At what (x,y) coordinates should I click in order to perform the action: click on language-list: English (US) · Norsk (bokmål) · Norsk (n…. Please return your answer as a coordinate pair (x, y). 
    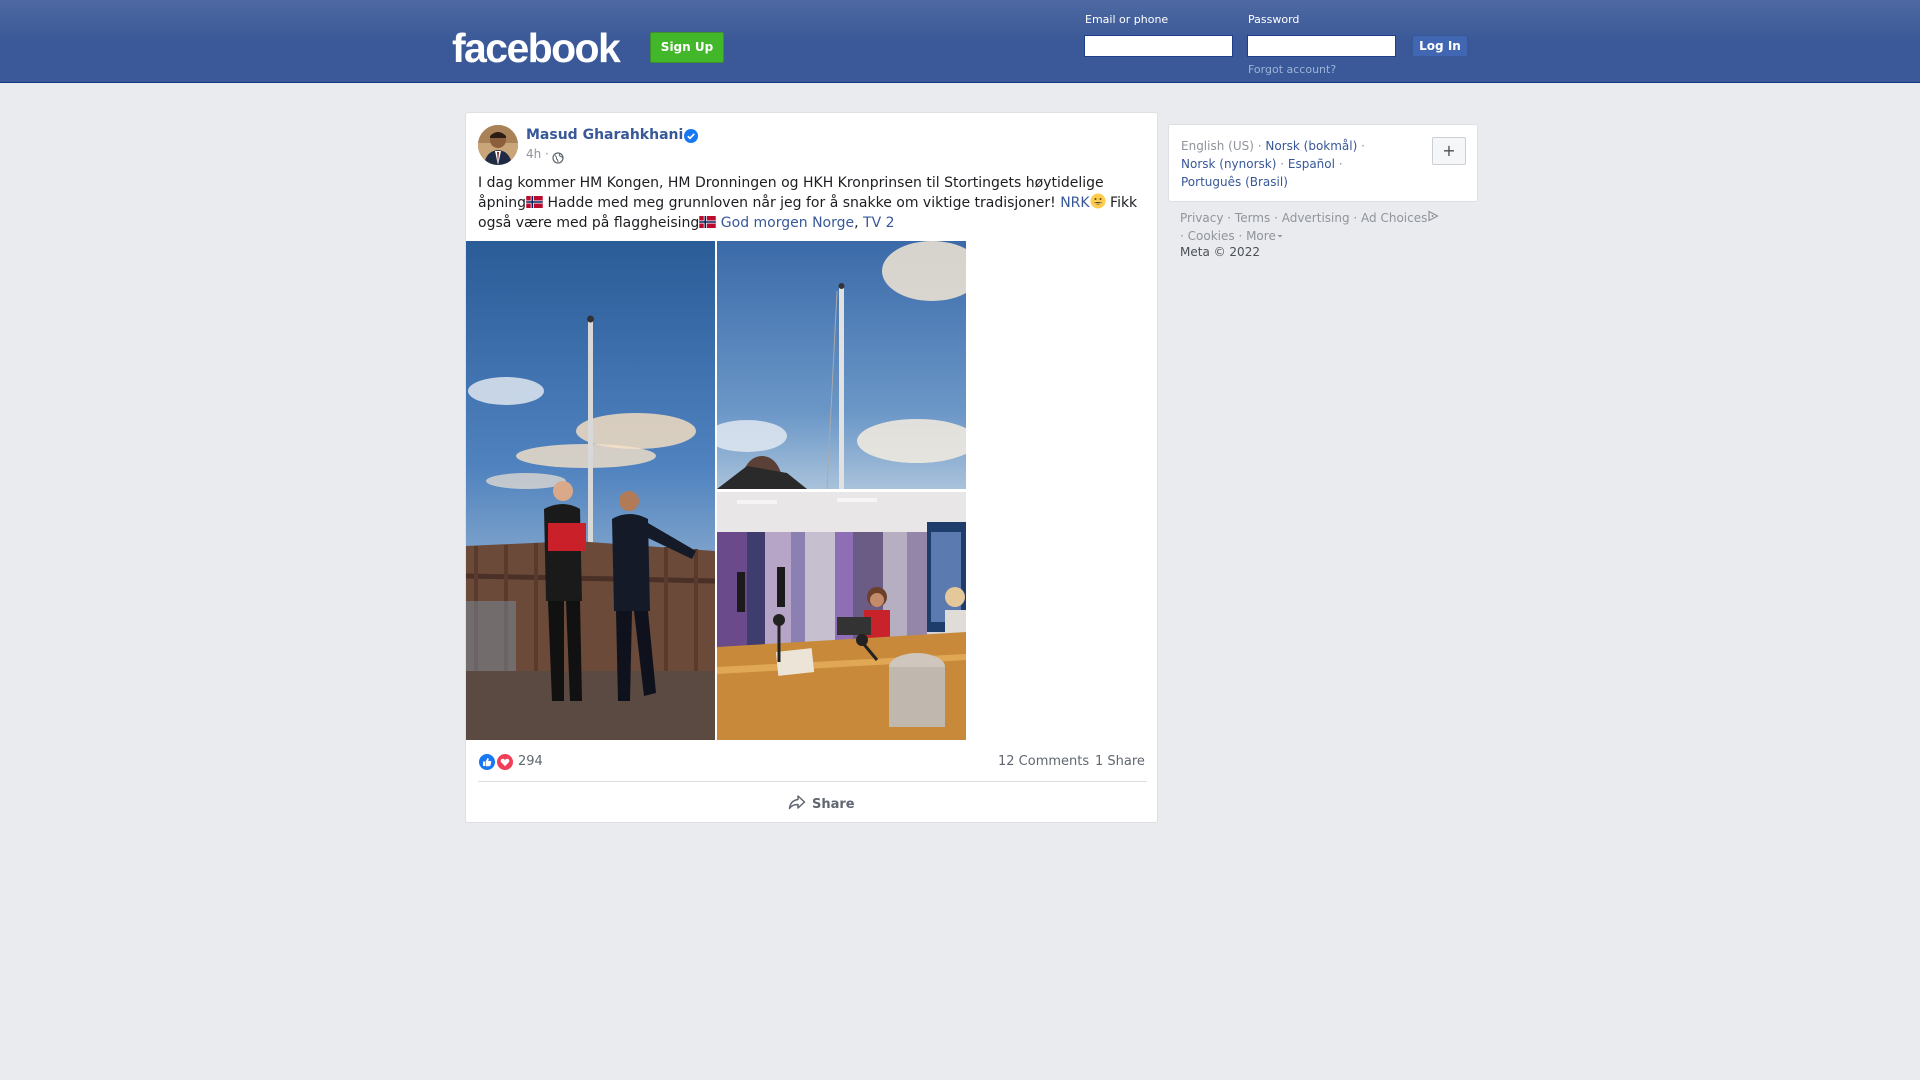
    Looking at the image, I should click on (1273, 164).